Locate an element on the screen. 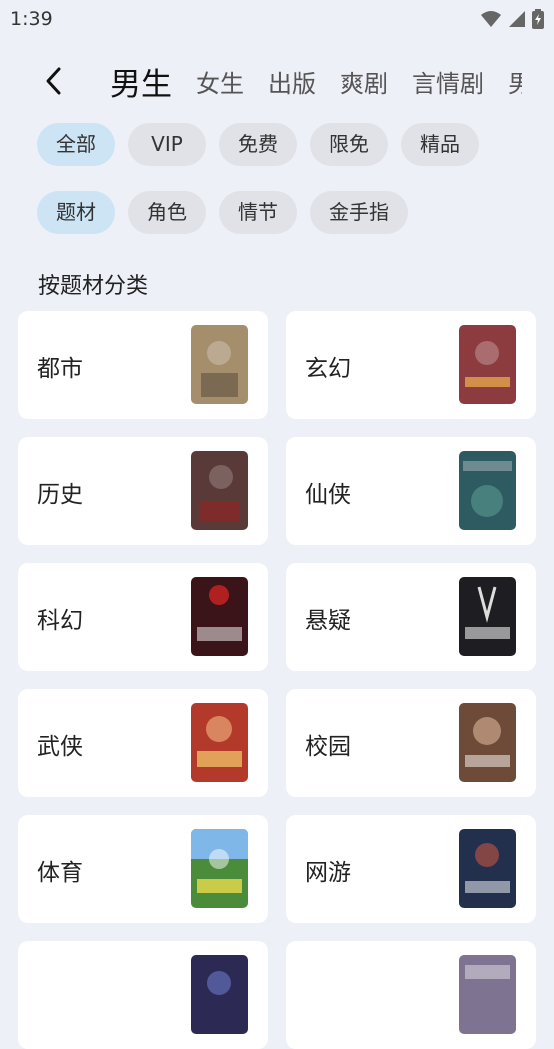 The height and width of the screenshot is (1049, 554). category-label: 玄幻 is located at coordinates (328, 369).